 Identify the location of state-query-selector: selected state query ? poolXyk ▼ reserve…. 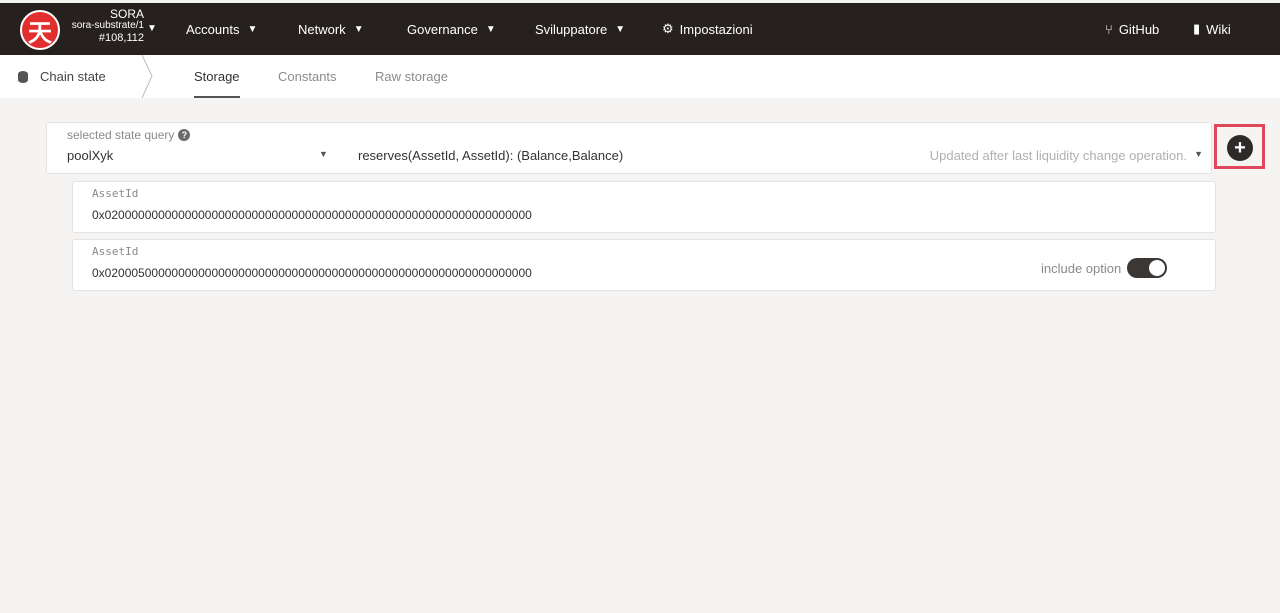
(629, 148).